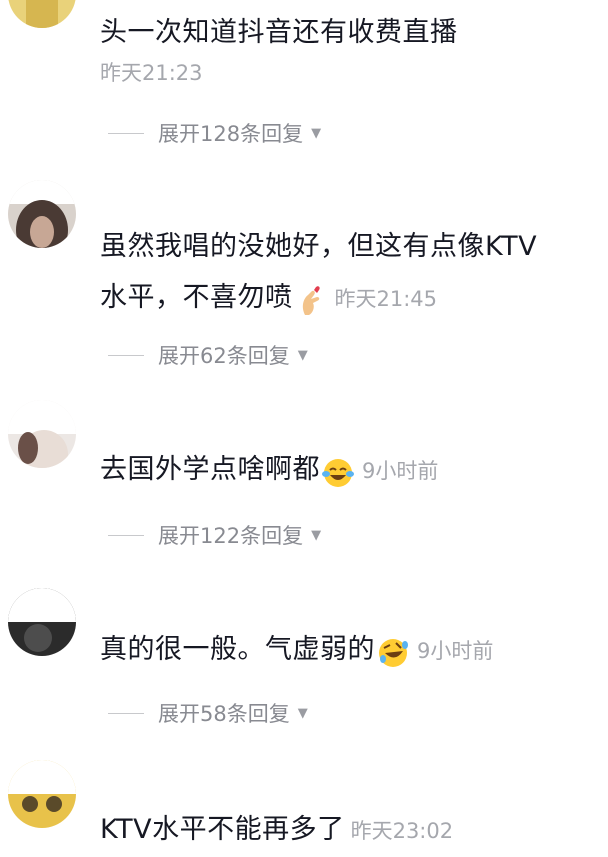 This screenshot has height=857, width=608. I want to click on expand-replies-button: 展开128条回复 ▼, so click(214, 133).